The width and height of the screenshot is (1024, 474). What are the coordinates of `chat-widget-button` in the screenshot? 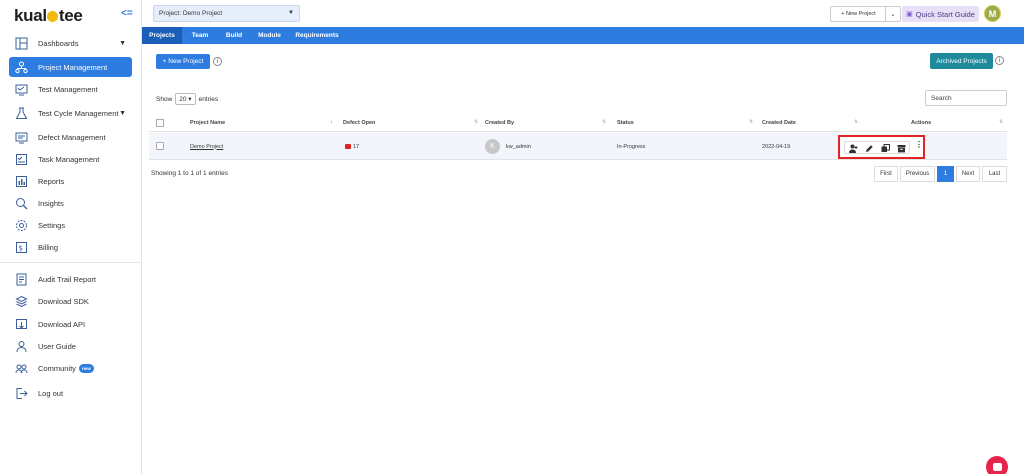 It's located at (997, 465).